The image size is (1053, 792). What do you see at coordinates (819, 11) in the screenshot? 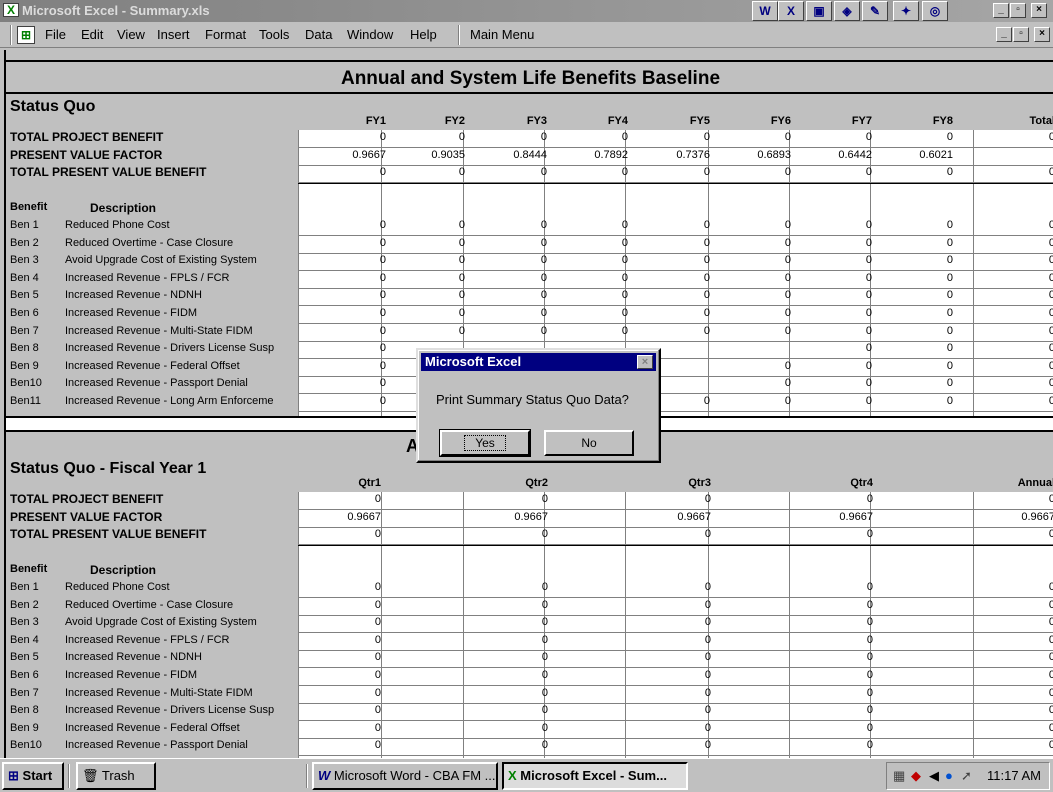
I see `office-shortcut-icon: ▣` at bounding box center [819, 11].